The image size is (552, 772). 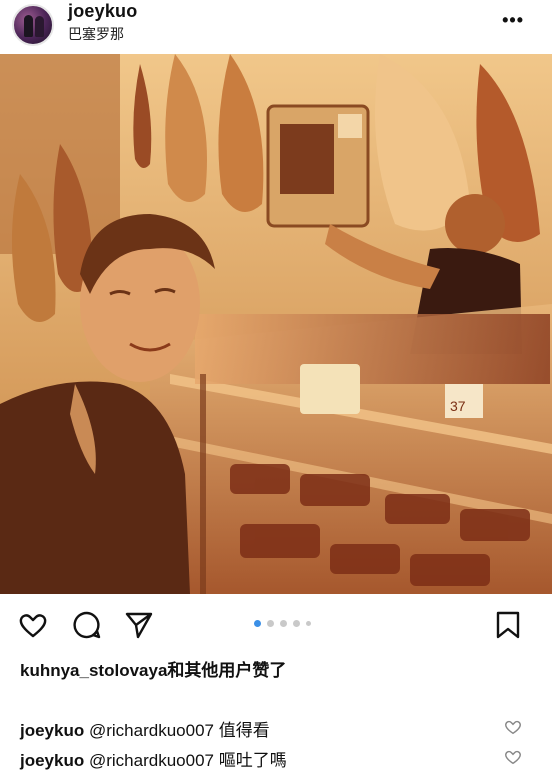 What do you see at coordinates (318, 166) in the screenshot?
I see `scale-monitor` at bounding box center [318, 166].